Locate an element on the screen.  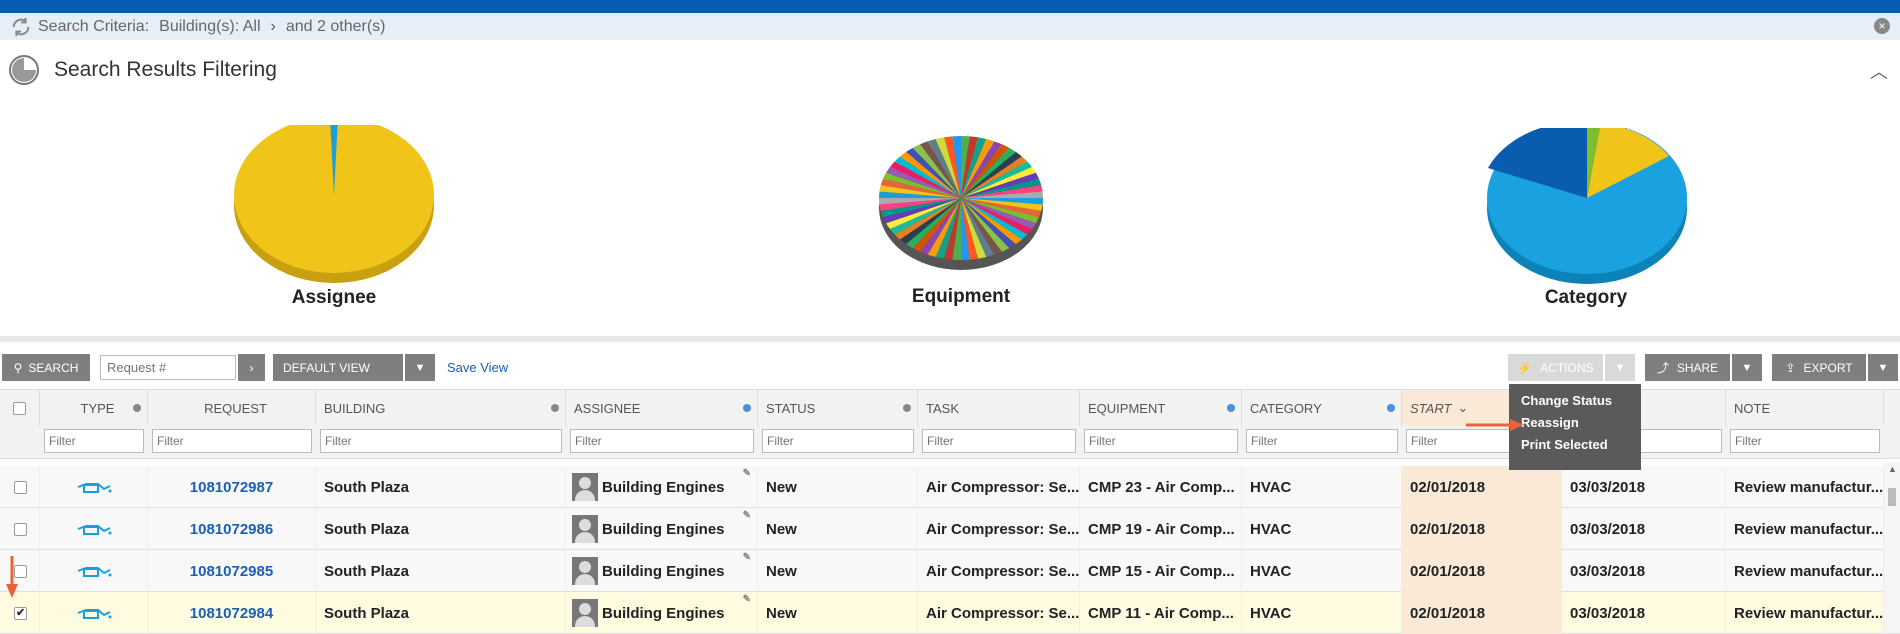
menu-item-reassign: Reassign is located at coordinates (1581, 425).